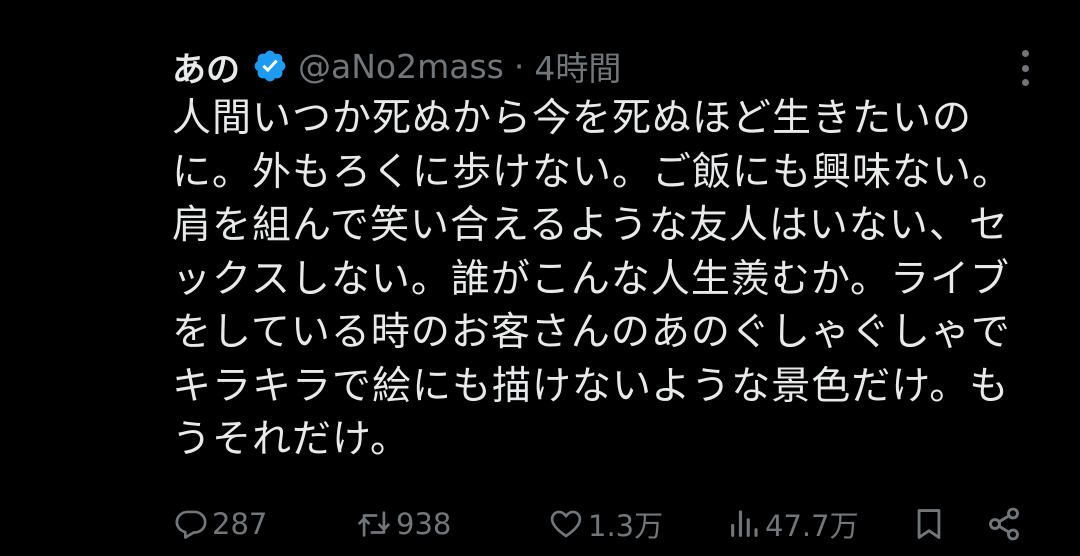  I want to click on retweet-button: 938, so click(403, 524).